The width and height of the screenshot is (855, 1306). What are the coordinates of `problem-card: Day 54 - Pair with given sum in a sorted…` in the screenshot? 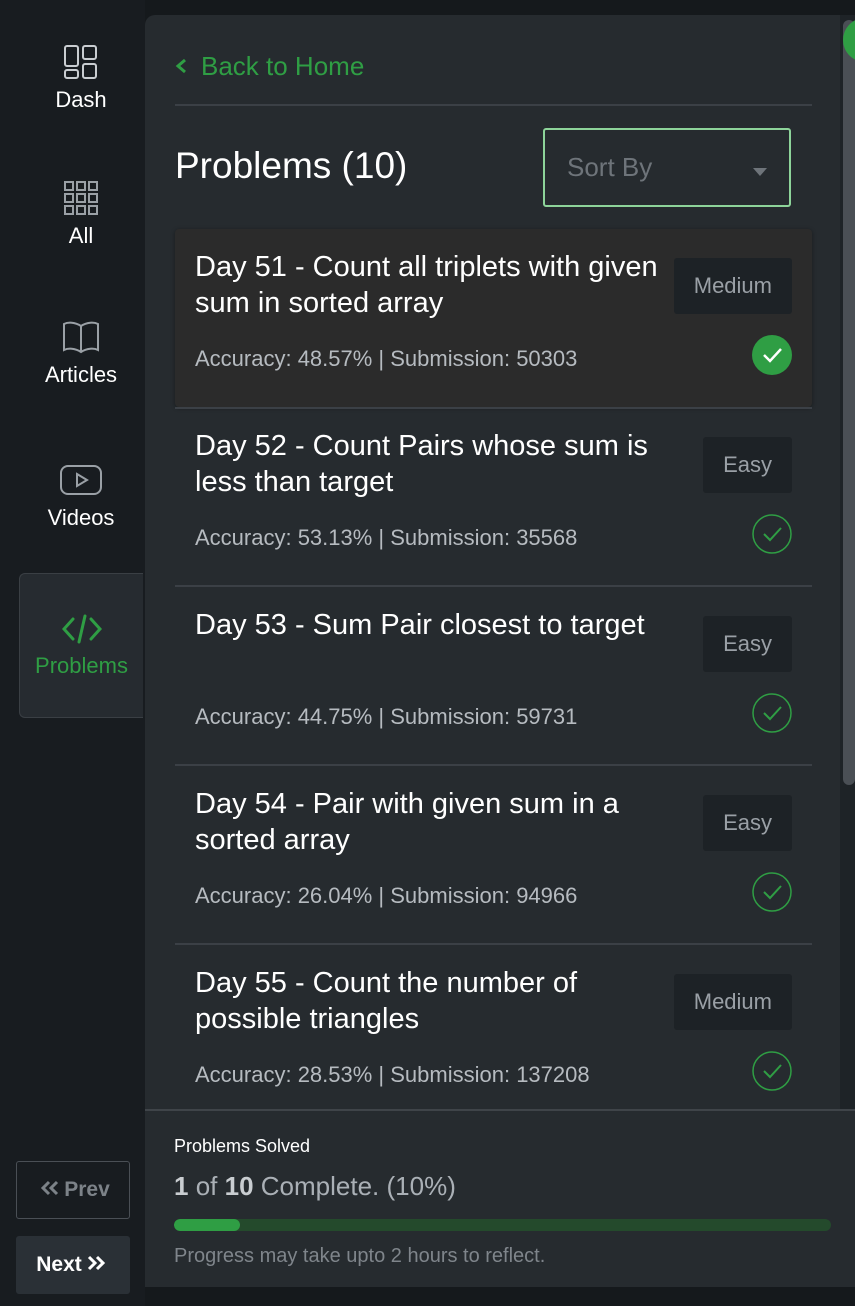 It's located at (493, 855).